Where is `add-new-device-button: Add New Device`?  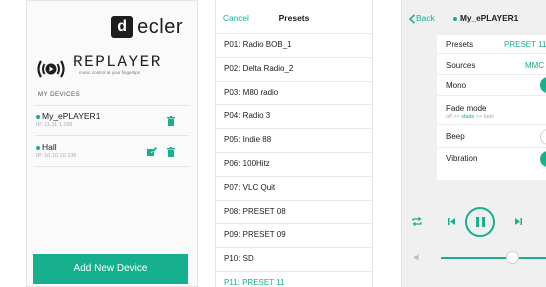
add-new-device-button: Add New Device is located at coordinates (110, 269).